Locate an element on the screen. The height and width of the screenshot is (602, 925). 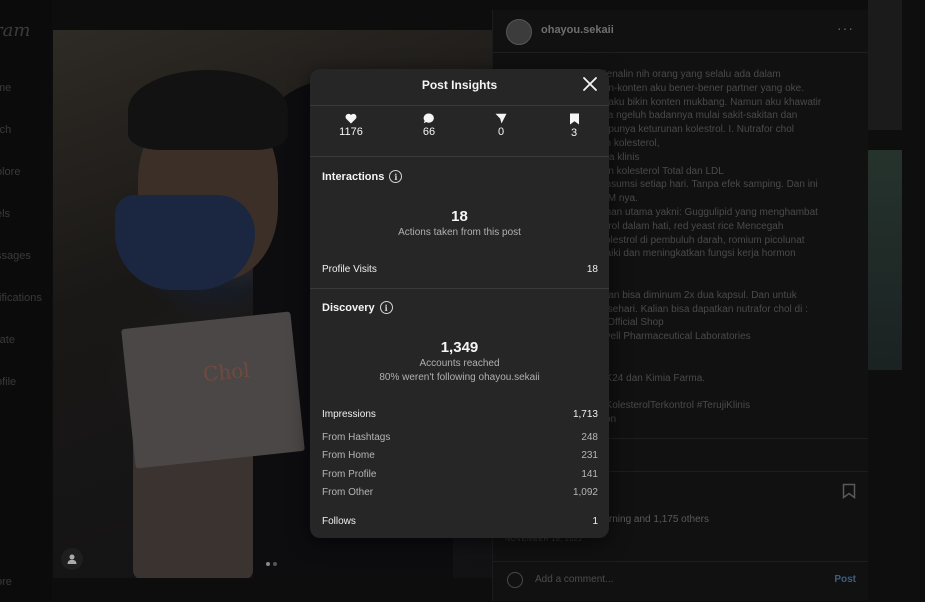
source-row-home: From Home 231 is located at coordinates (460, 455).